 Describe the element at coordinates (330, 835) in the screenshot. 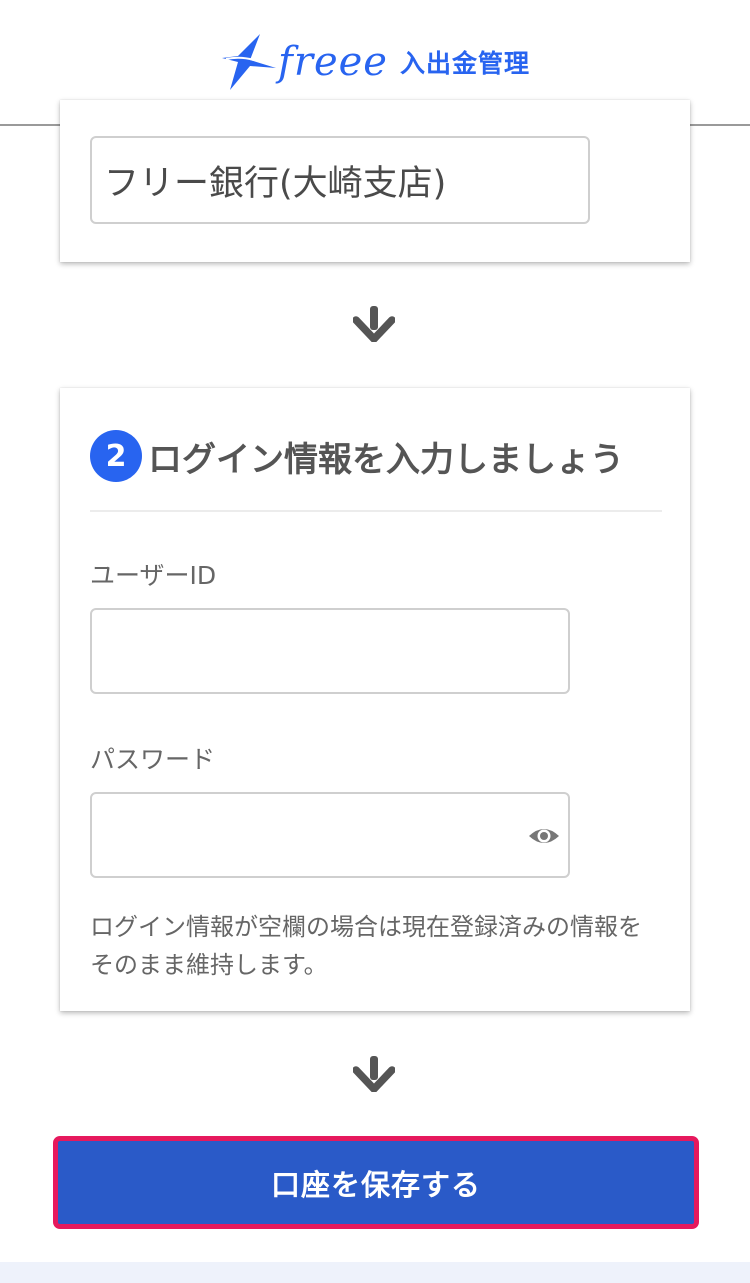

I see `password-input` at that location.